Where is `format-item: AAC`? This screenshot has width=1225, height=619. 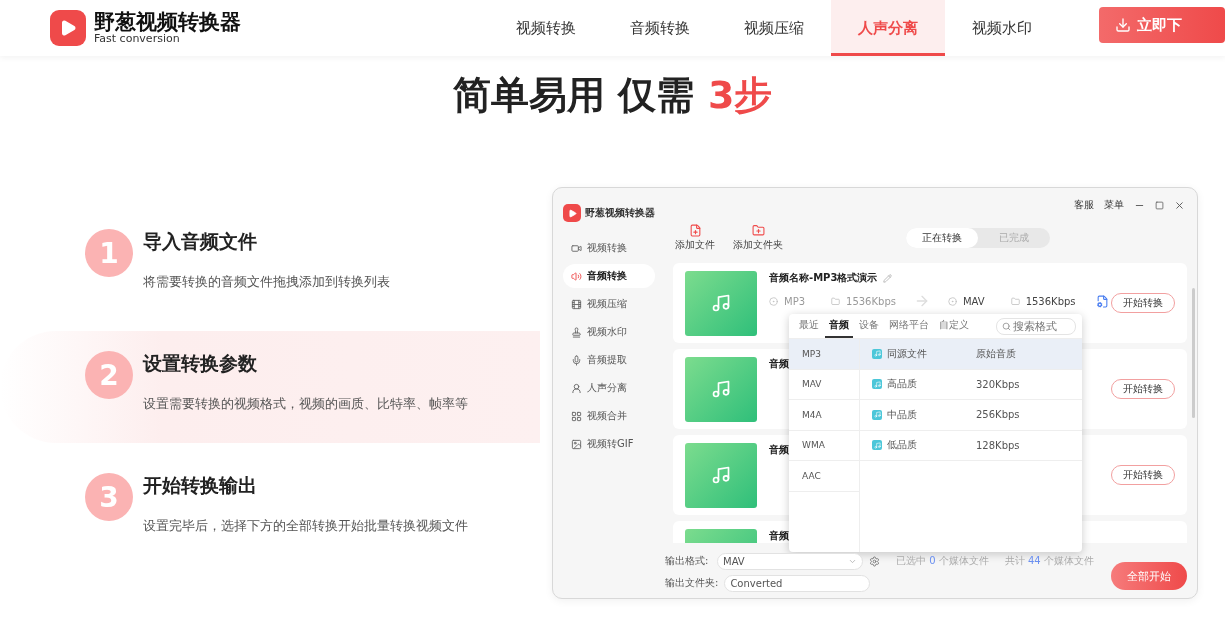 format-item: AAC is located at coordinates (824, 476).